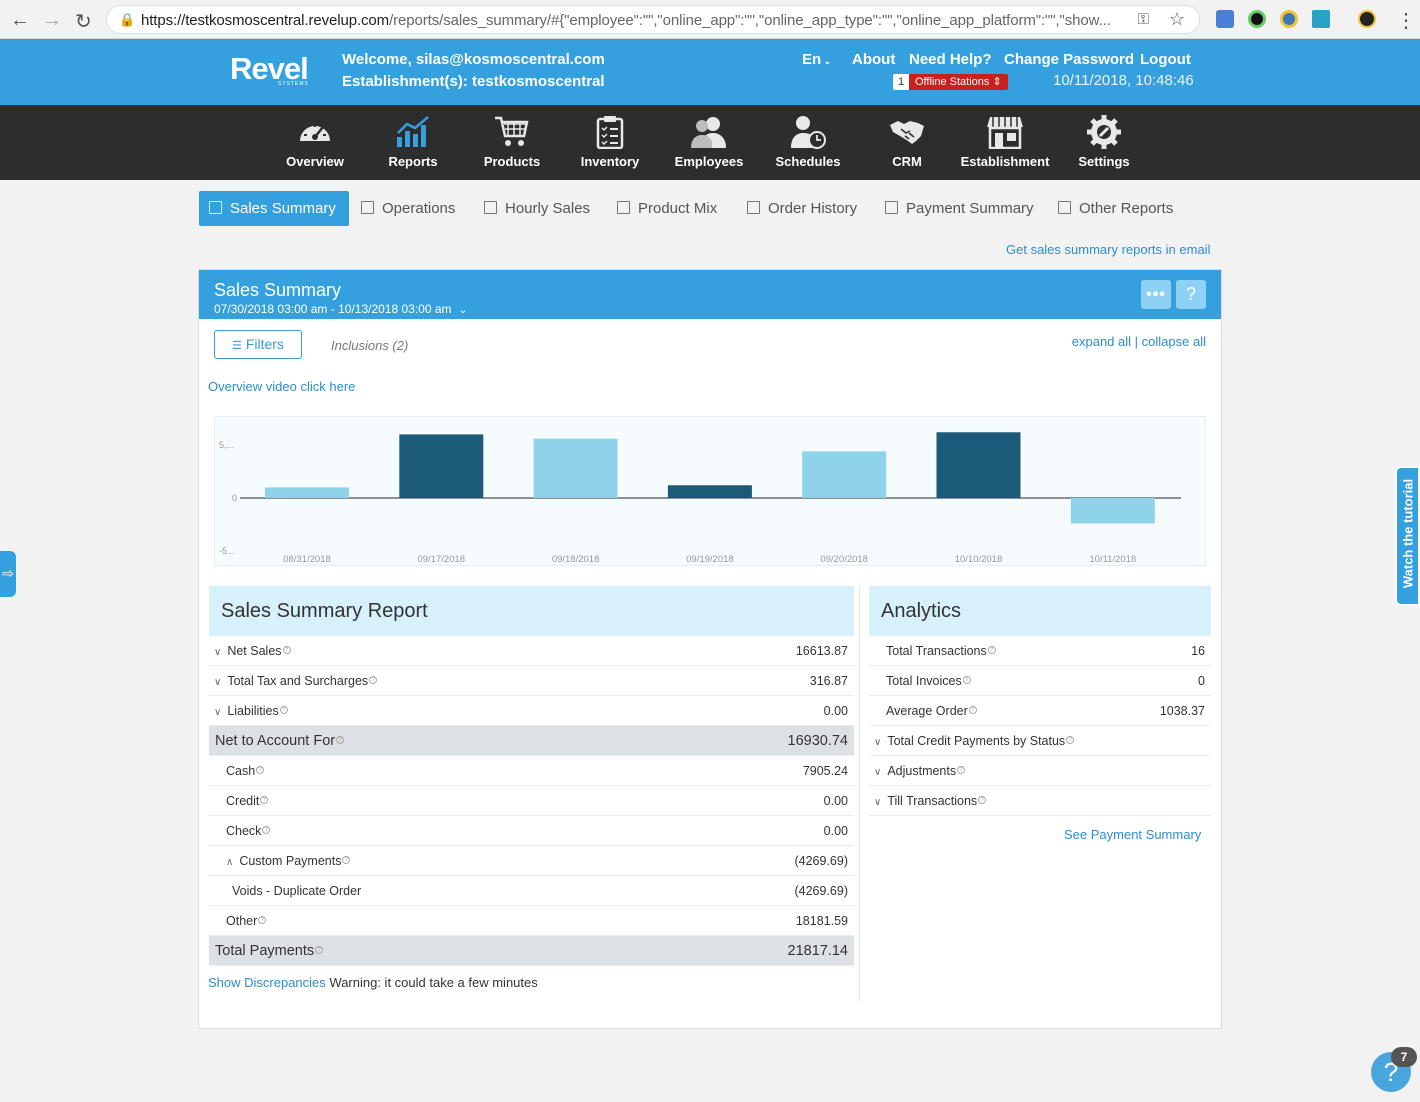  What do you see at coordinates (1132, 834) in the screenshot?
I see `see-payment-summary-link: See Payment Summary` at bounding box center [1132, 834].